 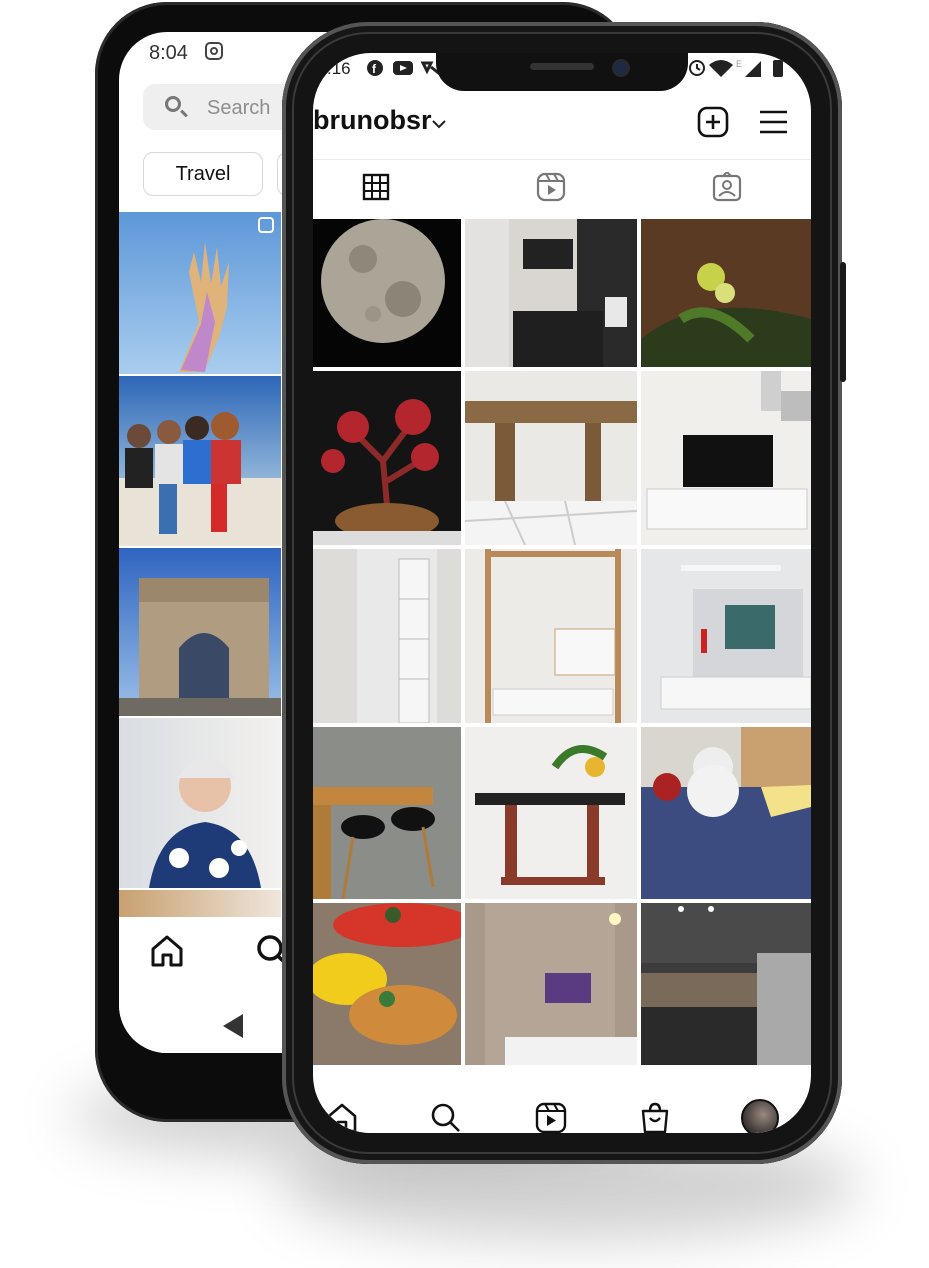 I want to click on notch, so click(x=562, y=72).